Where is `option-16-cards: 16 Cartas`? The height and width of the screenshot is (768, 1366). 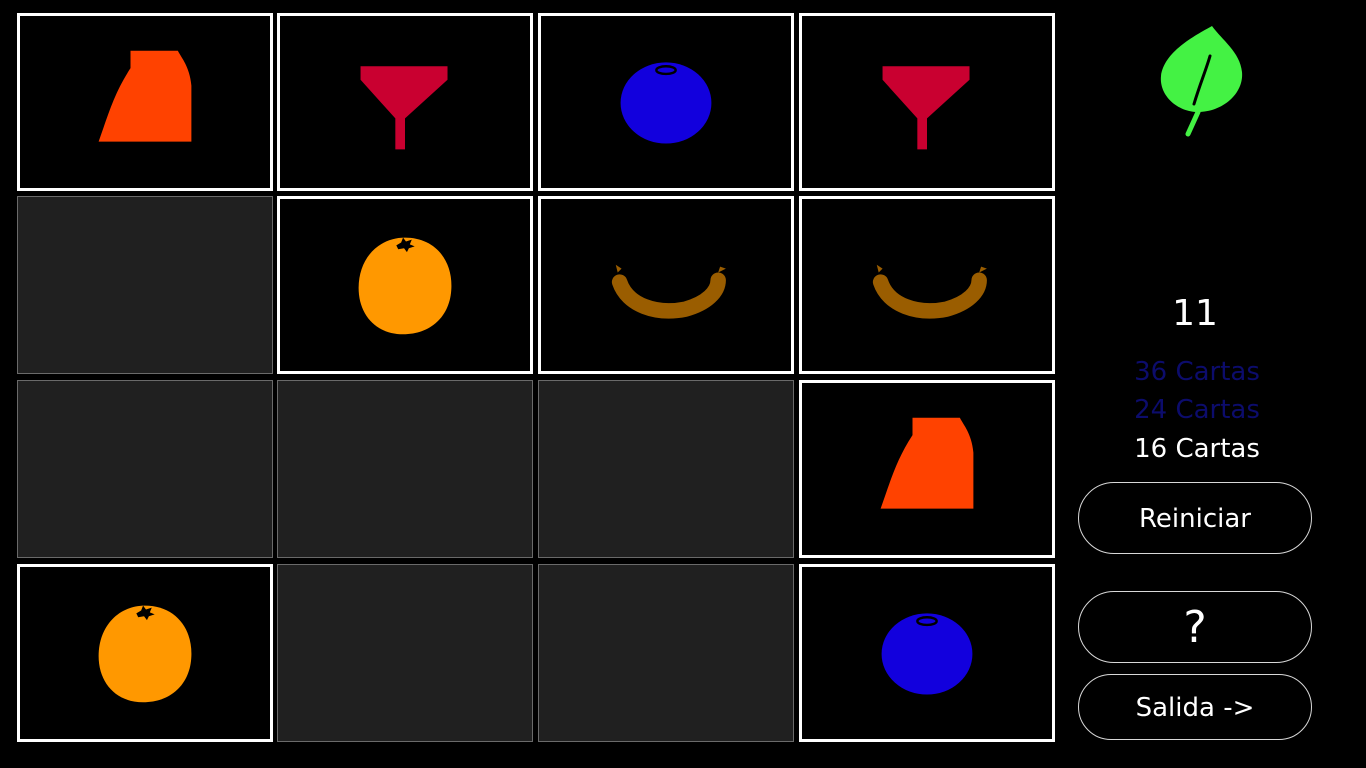
option-16-cards: 16 Cartas is located at coordinates (1197, 449).